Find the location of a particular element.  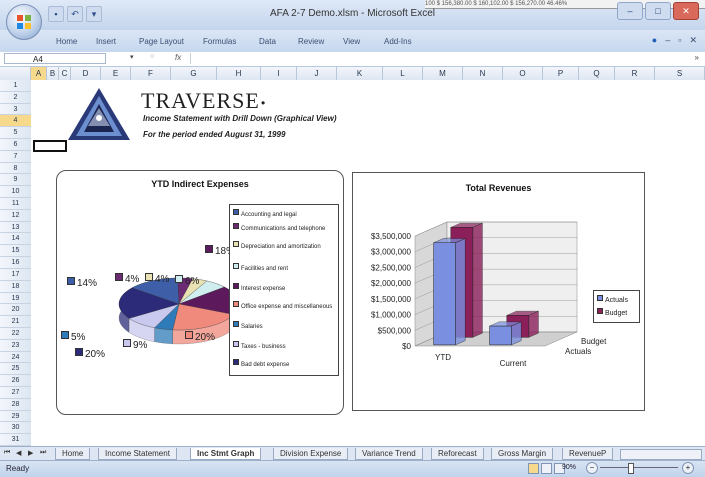

insert-function-button: fx is located at coordinates (178, 57).